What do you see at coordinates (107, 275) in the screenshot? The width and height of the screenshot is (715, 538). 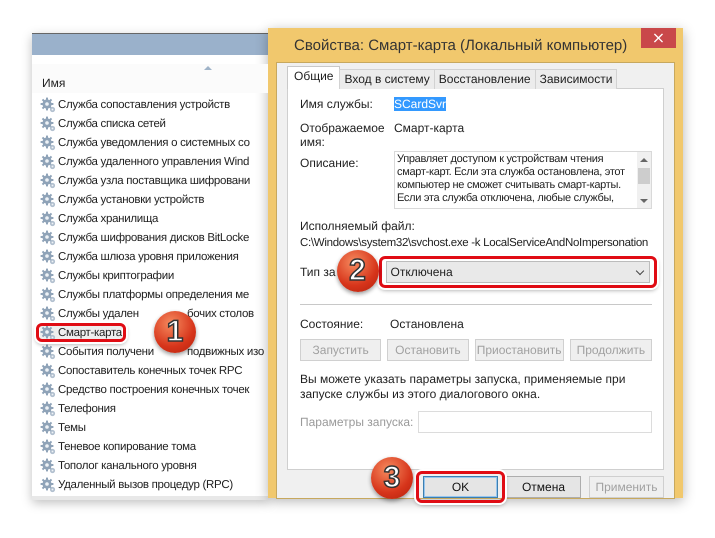 I see `list-item: Службы криптографии` at bounding box center [107, 275].